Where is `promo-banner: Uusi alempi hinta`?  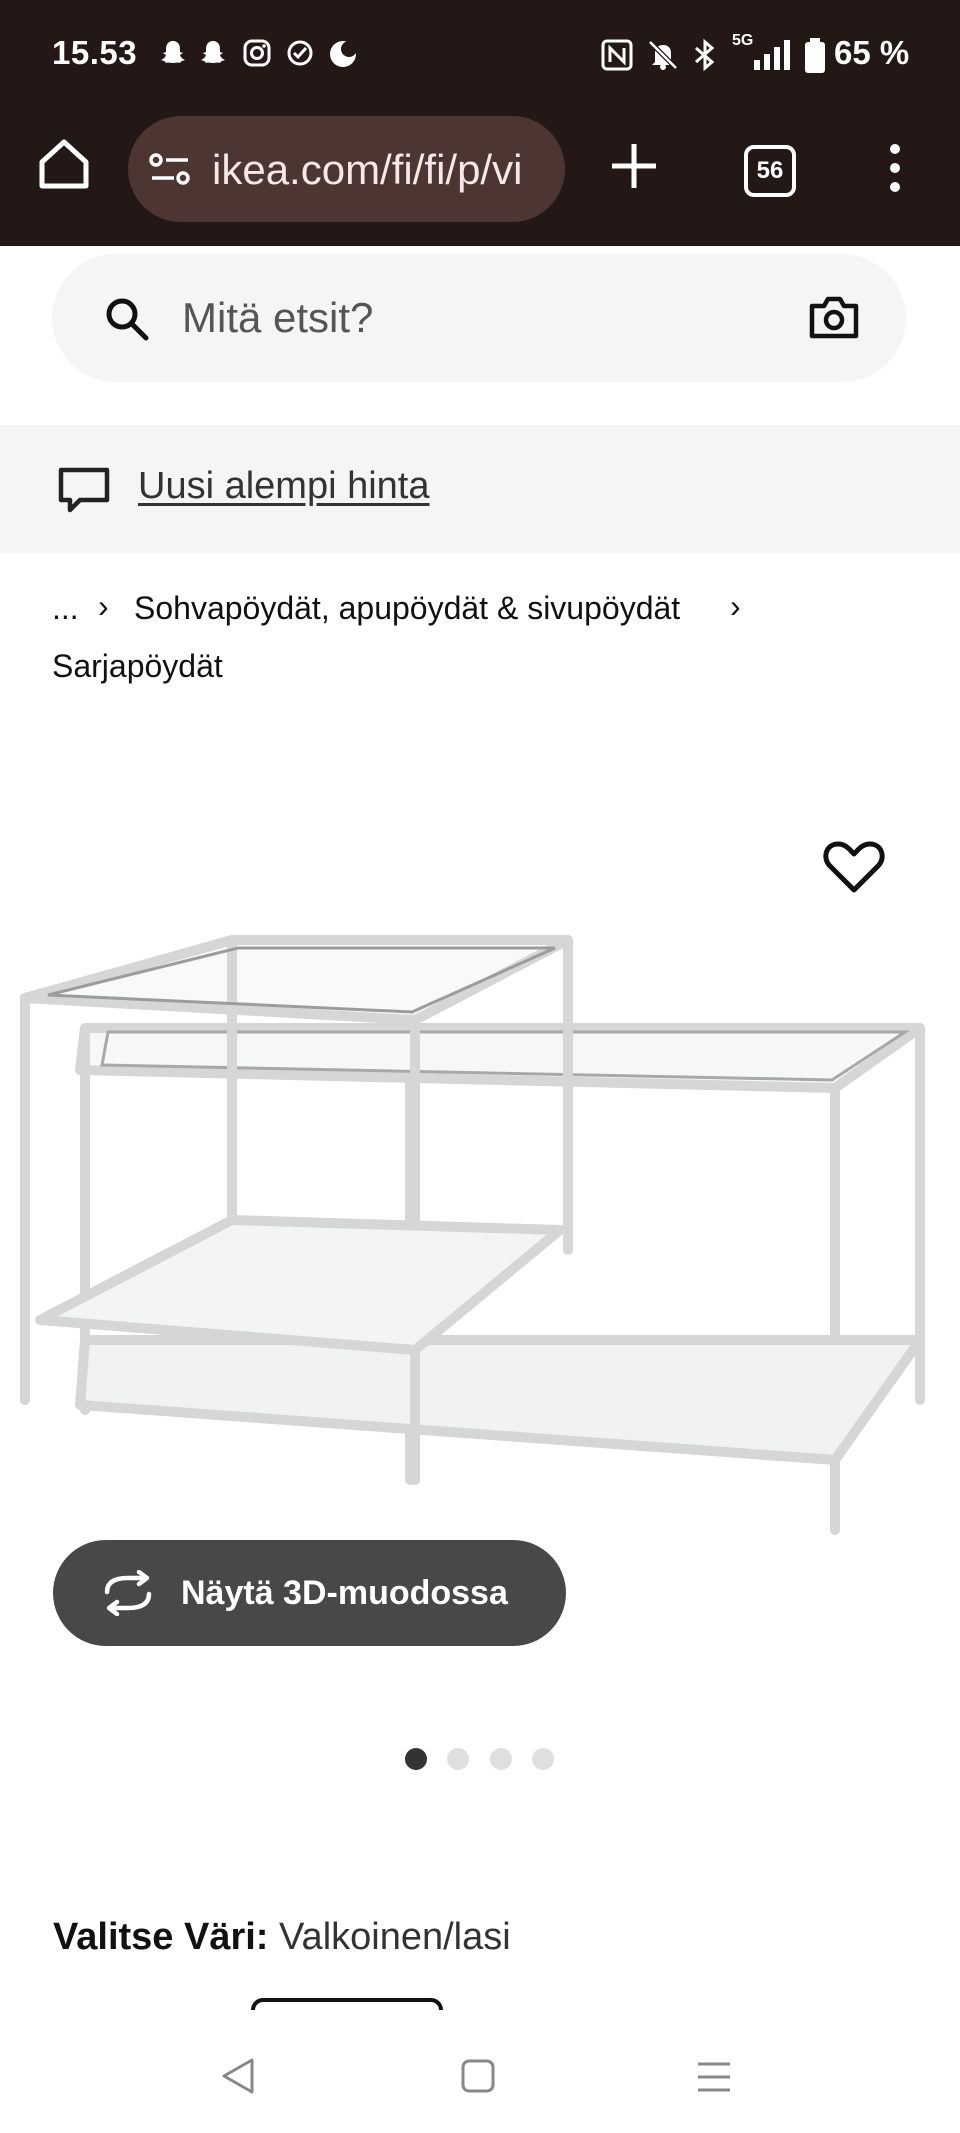
promo-banner: Uusi alempi hinta is located at coordinates (480, 489).